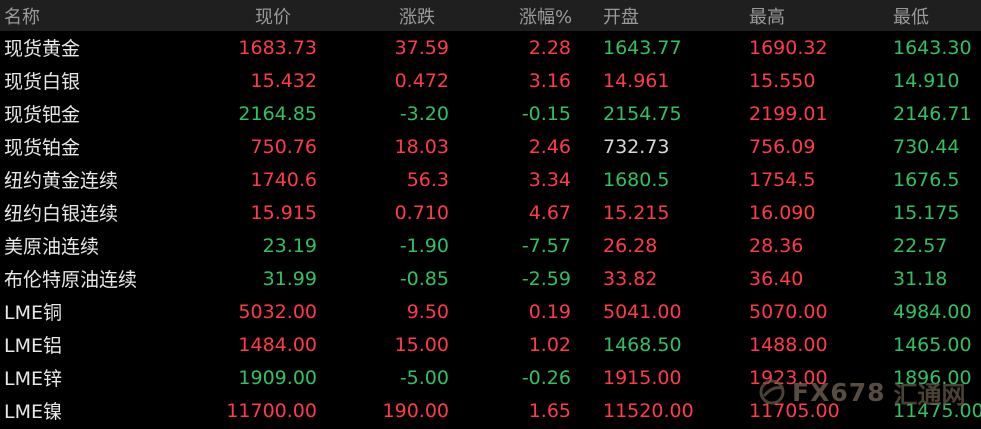  What do you see at coordinates (782, 146) in the screenshot?
I see `cell-high: 756.09` at bounding box center [782, 146].